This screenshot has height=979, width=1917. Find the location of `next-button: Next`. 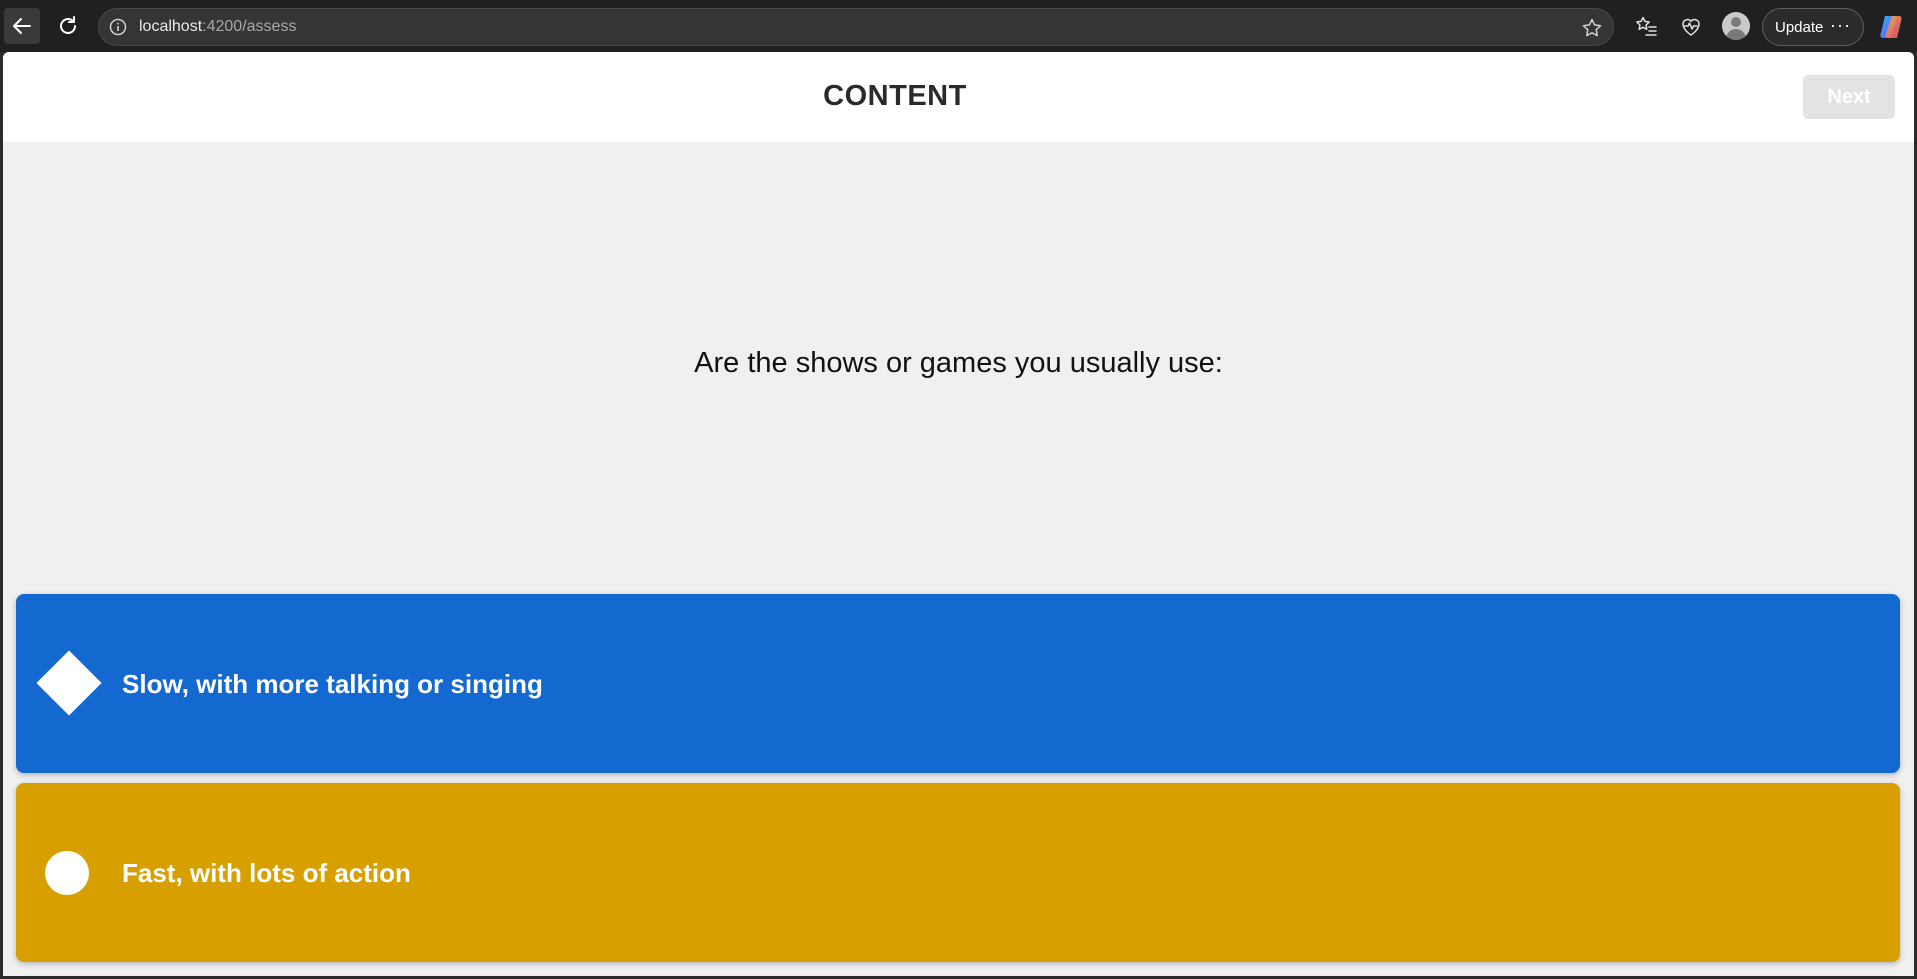

next-button: Next is located at coordinates (1849, 97).